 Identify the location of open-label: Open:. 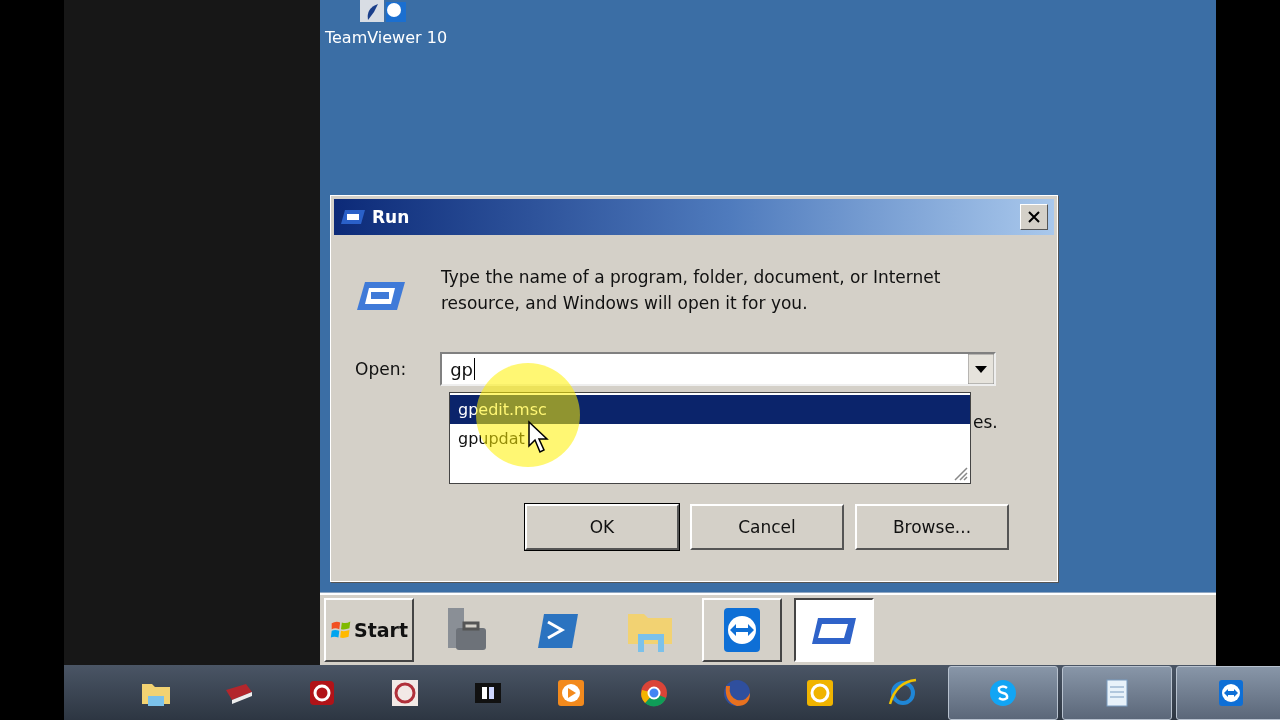
(381, 369).